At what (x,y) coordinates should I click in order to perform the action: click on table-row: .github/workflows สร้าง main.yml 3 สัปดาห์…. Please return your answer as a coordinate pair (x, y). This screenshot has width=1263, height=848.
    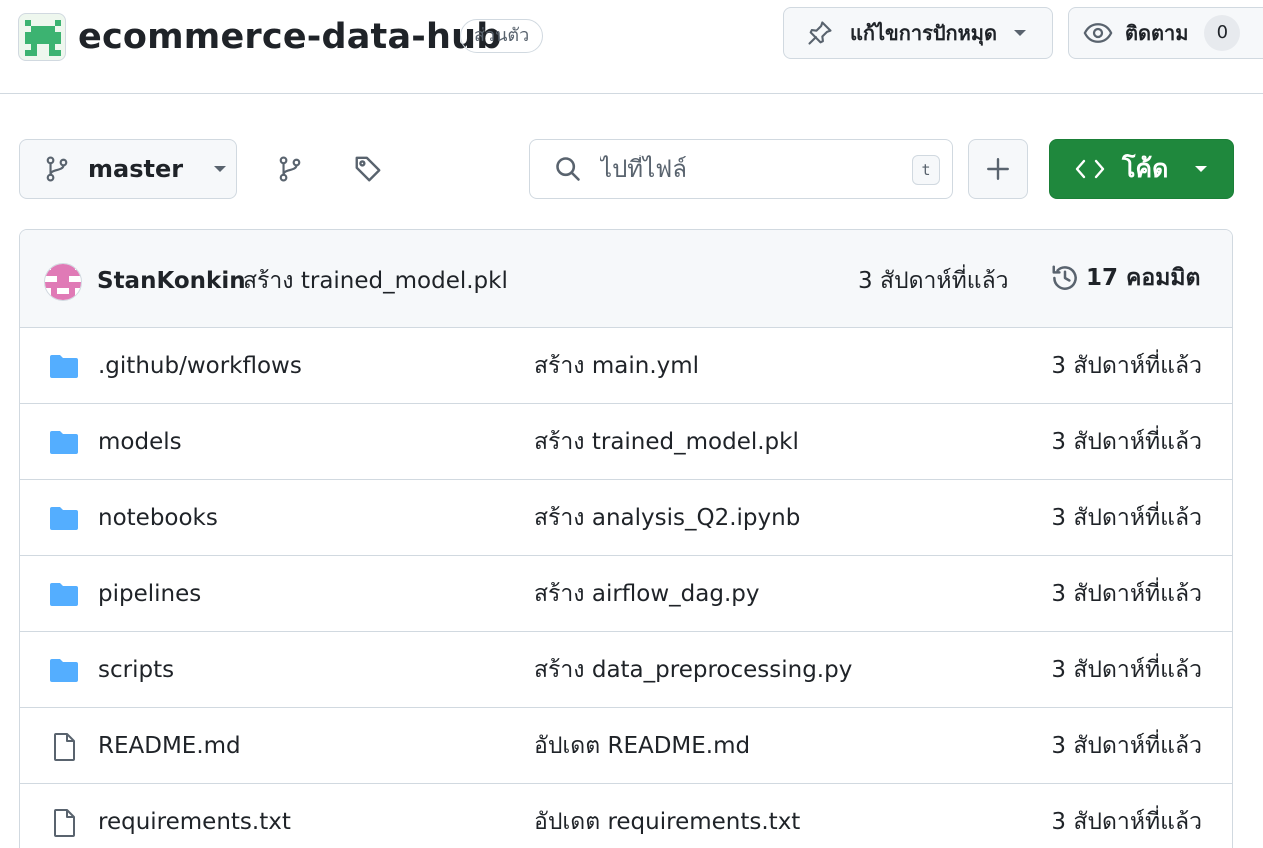
    Looking at the image, I should click on (626, 366).